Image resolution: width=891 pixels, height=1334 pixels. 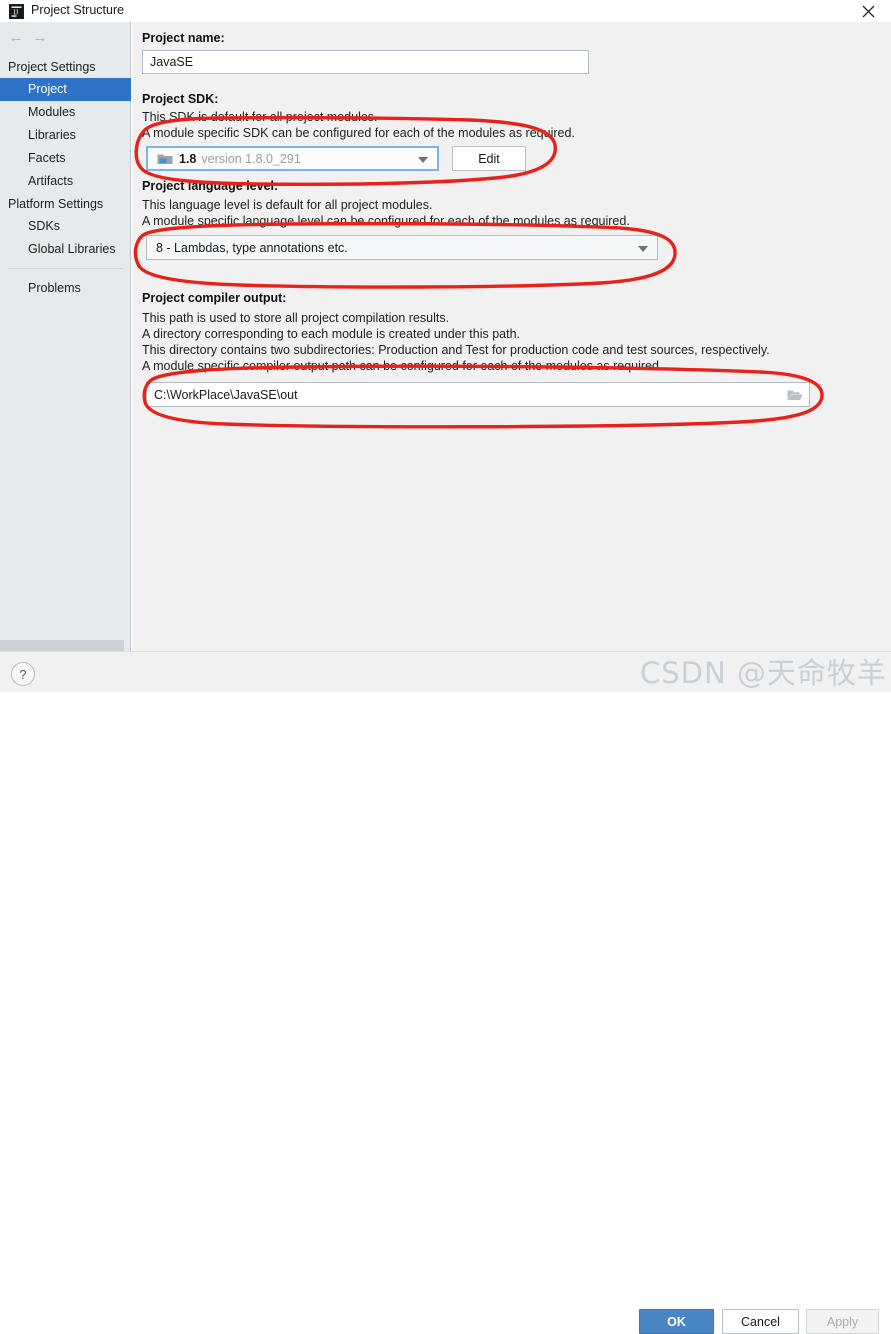 I want to click on arrow-right-icon: →, so click(x=40, y=37).